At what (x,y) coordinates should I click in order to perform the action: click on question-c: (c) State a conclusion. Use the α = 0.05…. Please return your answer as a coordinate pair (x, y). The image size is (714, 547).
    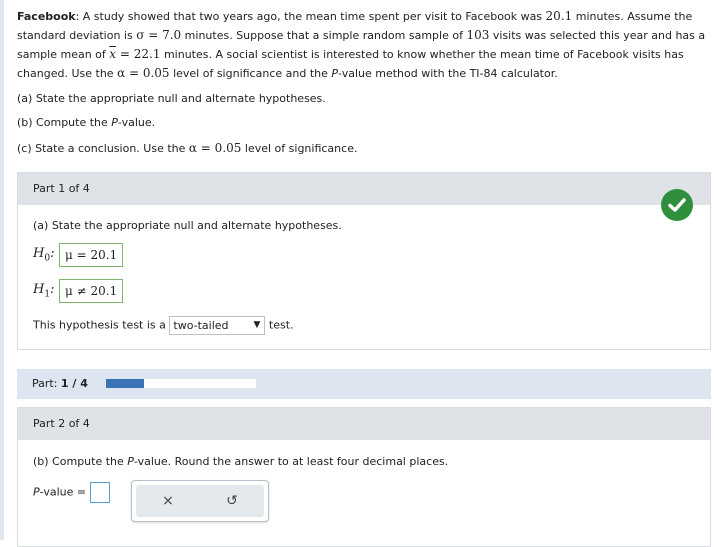
    Looking at the image, I should click on (187, 148).